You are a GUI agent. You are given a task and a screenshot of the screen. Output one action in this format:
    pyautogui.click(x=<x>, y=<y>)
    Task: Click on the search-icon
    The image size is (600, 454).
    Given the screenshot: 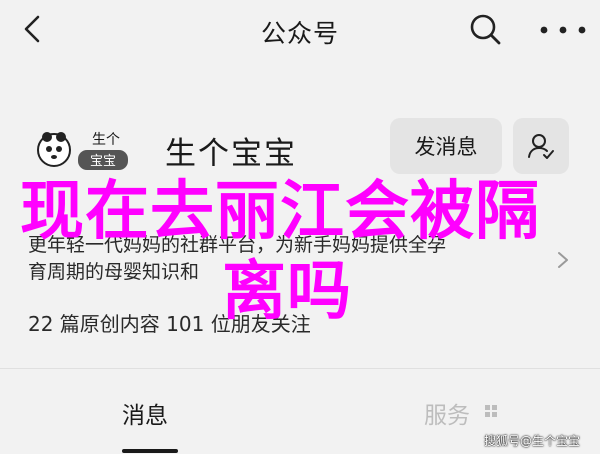 What is the action you would take?
    pyautogui.click(x=485, y=29)
    